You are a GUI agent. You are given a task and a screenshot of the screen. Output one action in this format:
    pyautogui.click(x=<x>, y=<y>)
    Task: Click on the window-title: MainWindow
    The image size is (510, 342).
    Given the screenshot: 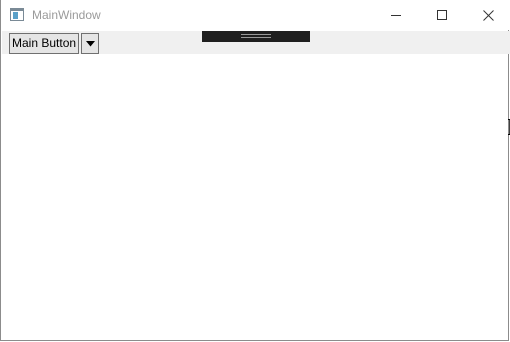 What is the action you would take?
    pyautogui.click(x=66, y=15)
    